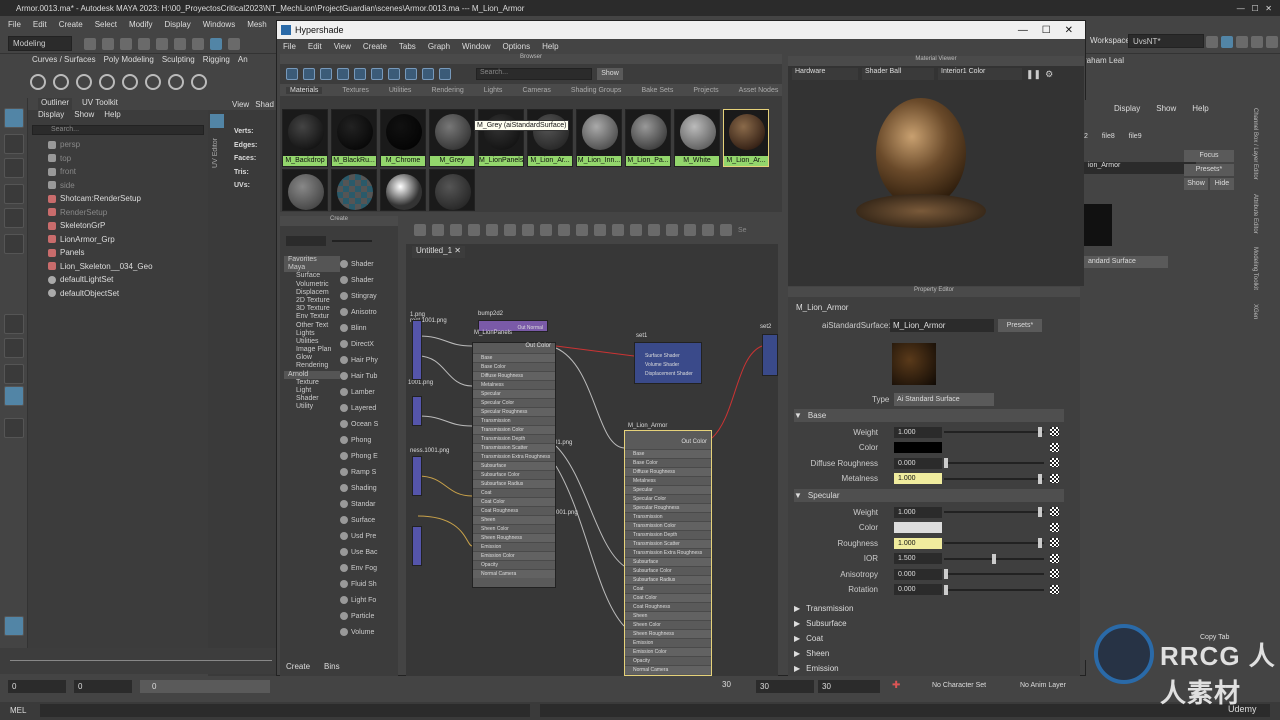 This screenshot has height=720, width=1280. What do you see at coordinates (825, 74) in the screenshot?
I see `renderer-dropdown: Hardware` at bounding box center [825, 74].